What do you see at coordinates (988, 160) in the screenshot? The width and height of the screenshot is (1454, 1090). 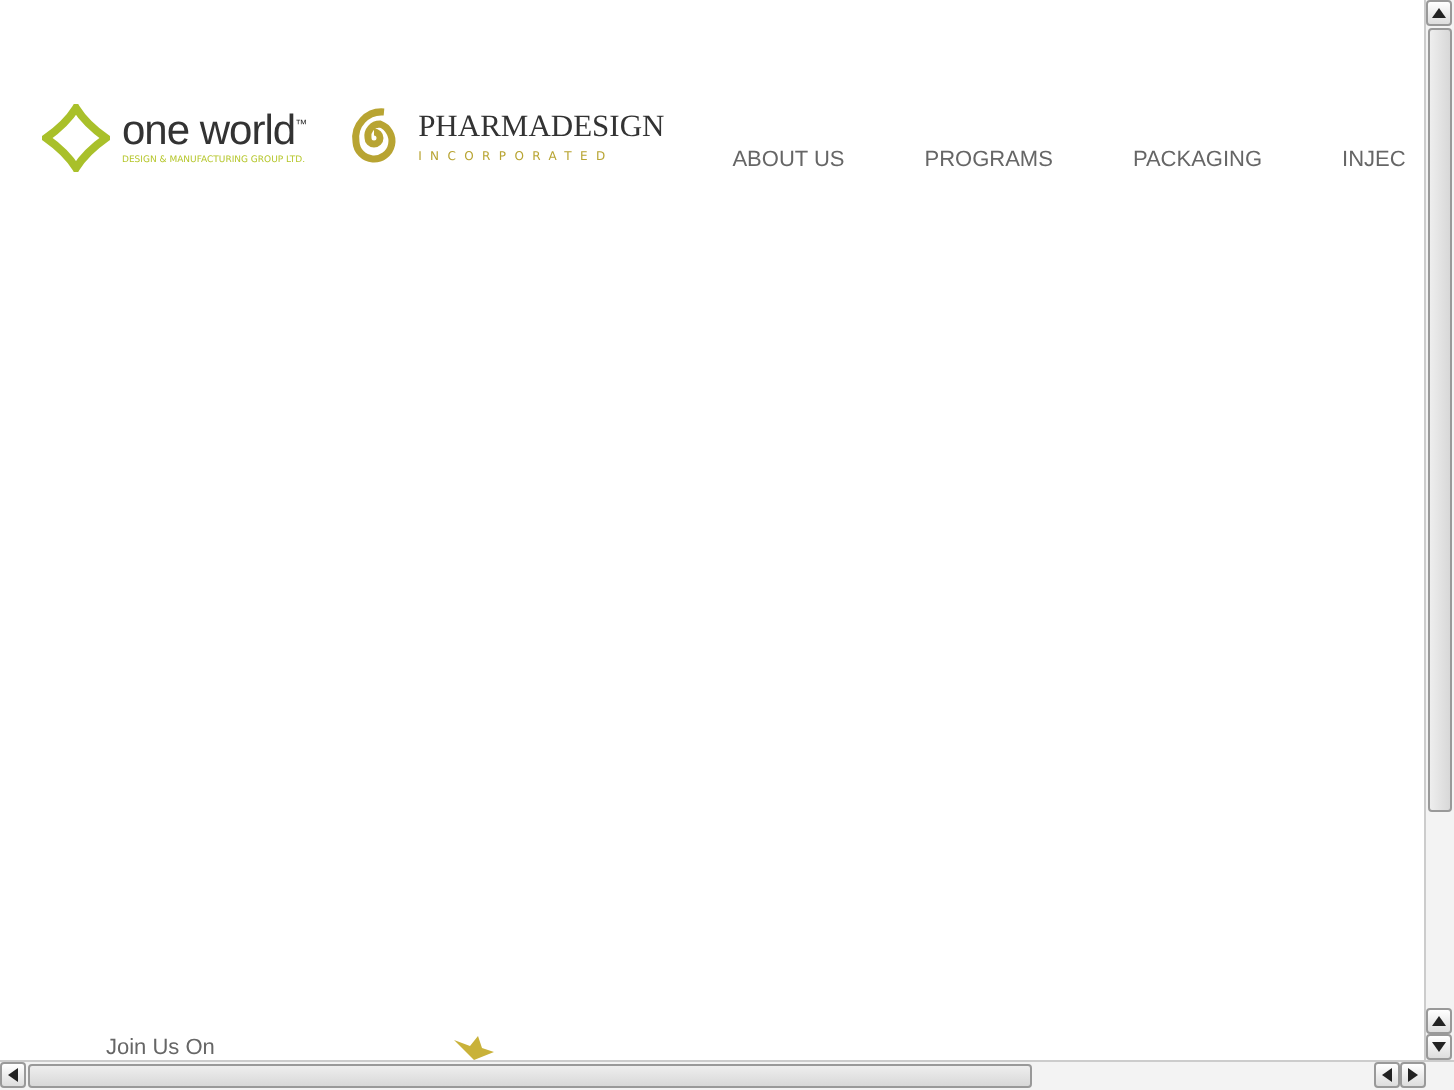 I see `nav-link: PROGRAMS` at bounding box center [988, 160].